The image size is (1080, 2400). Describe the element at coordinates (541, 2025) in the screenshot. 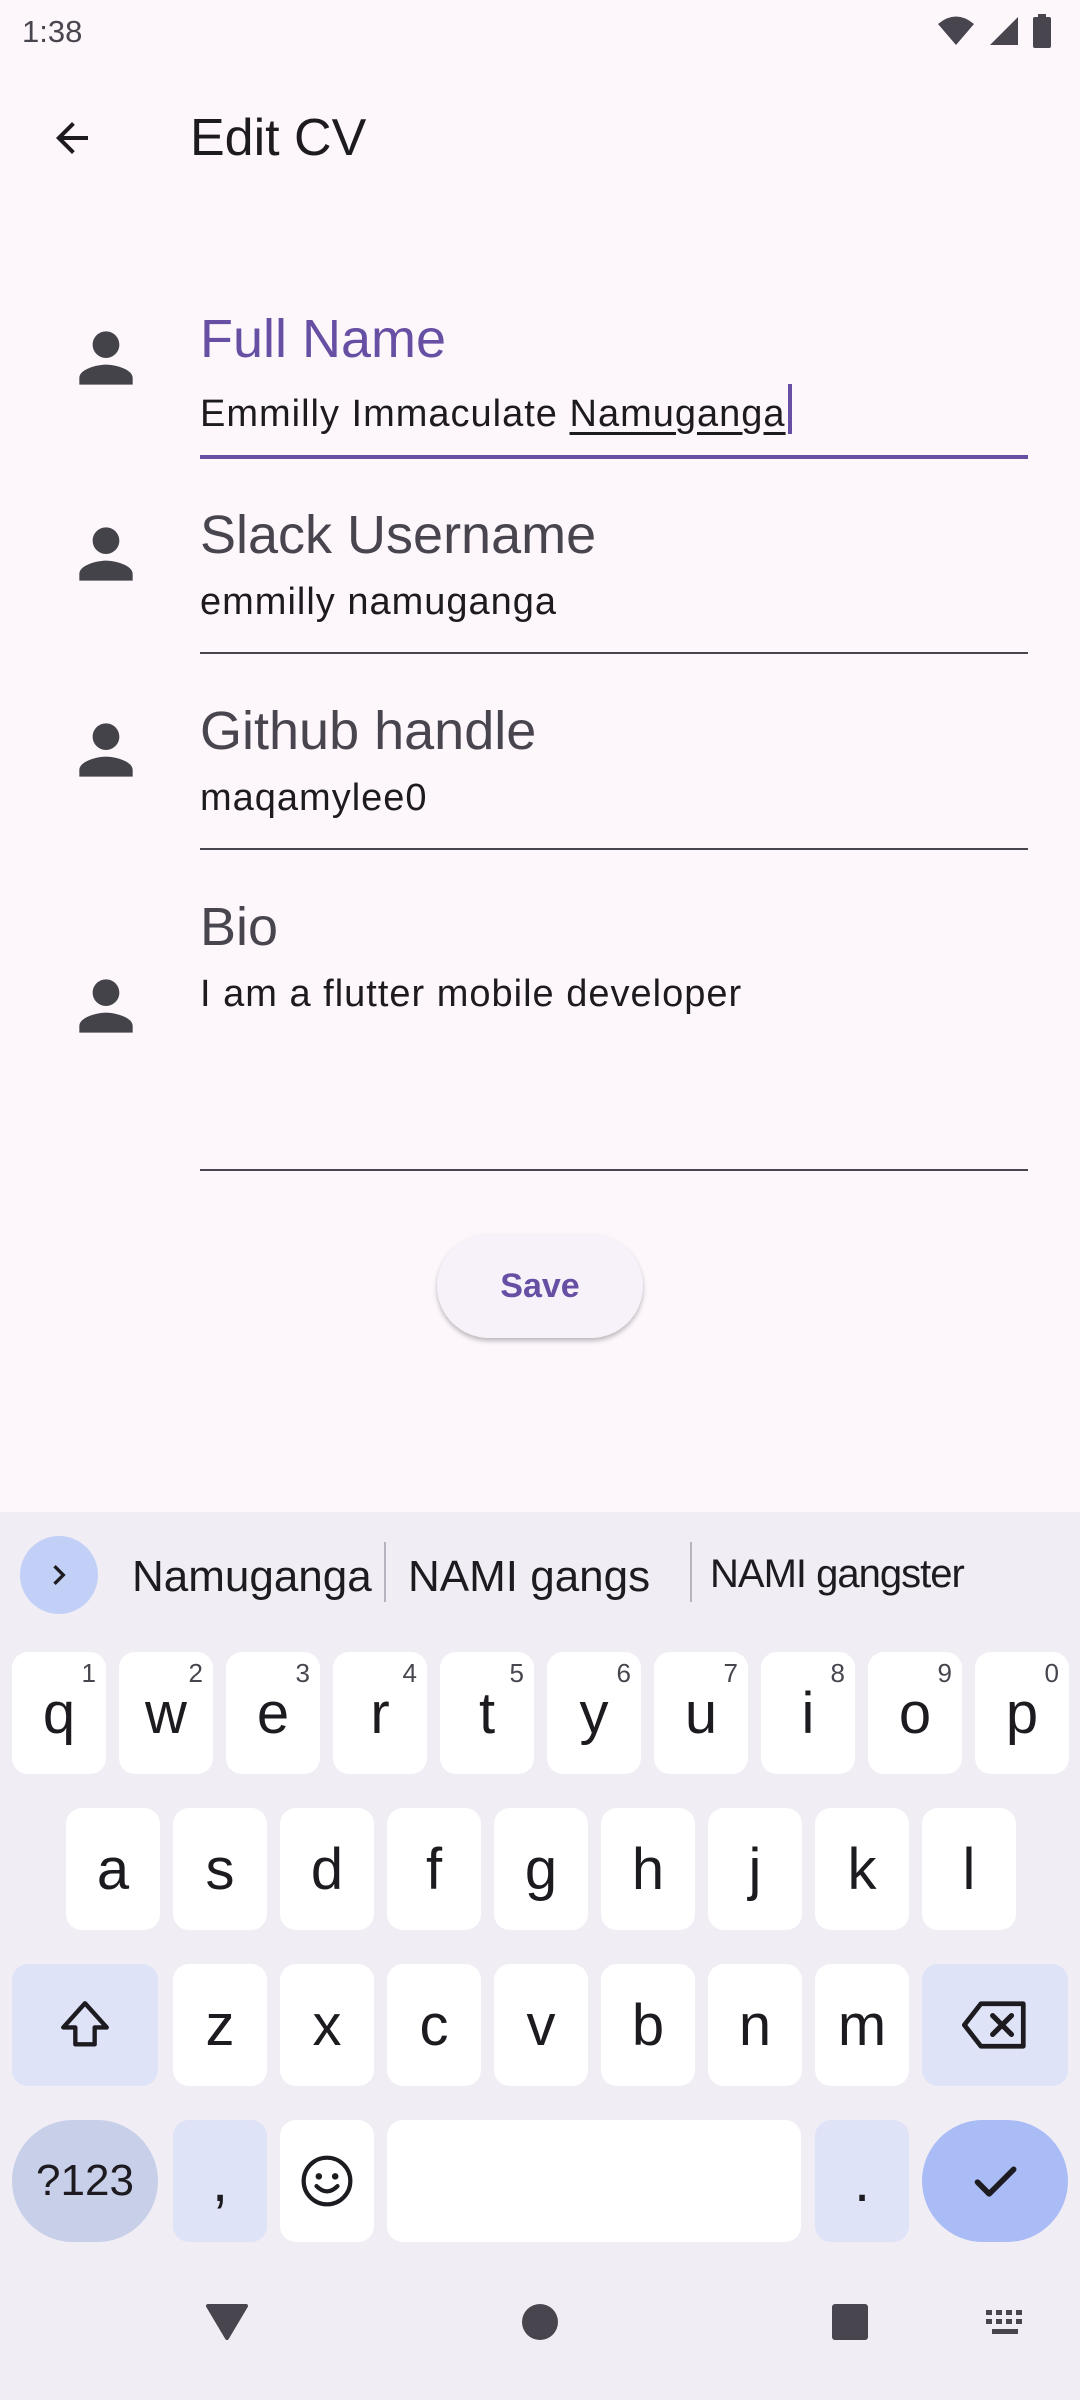

I see `key-v: v` at that location.